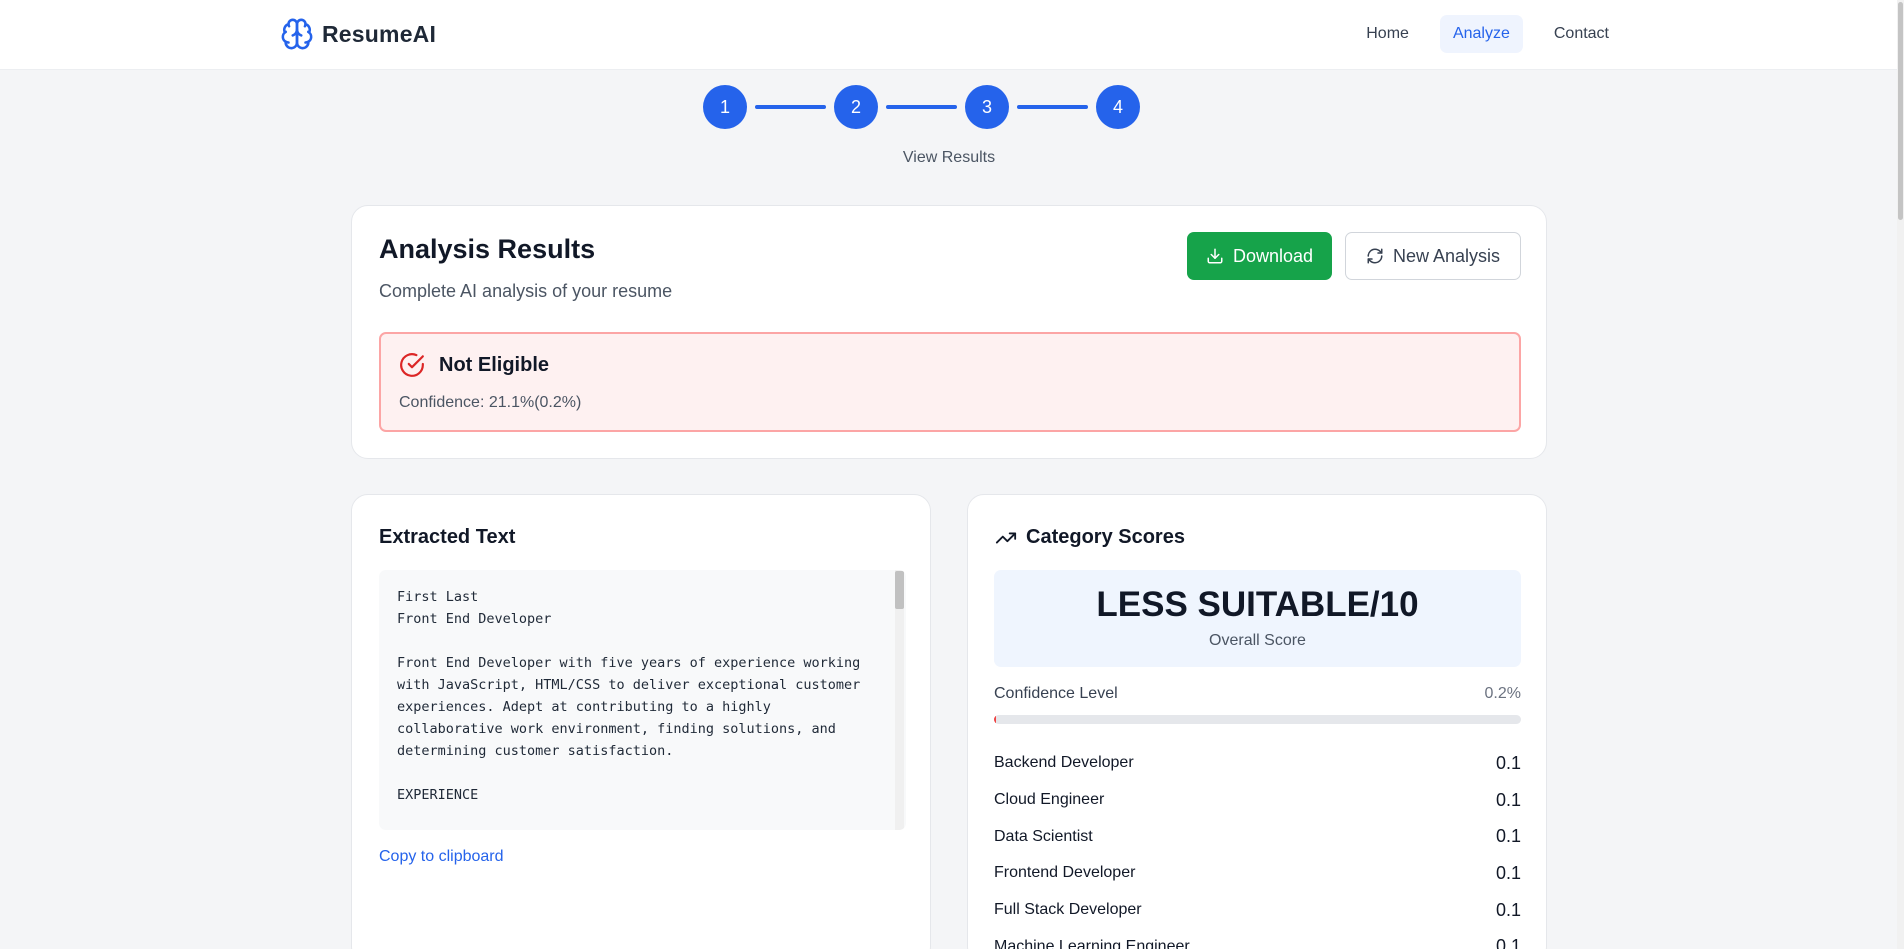 This screenshot has height=949, width=1904. Describe the element at coordinates (1257, 695) in the screenshot. I see `confidence-level-row: Confidence Level 0.2%` at that location.